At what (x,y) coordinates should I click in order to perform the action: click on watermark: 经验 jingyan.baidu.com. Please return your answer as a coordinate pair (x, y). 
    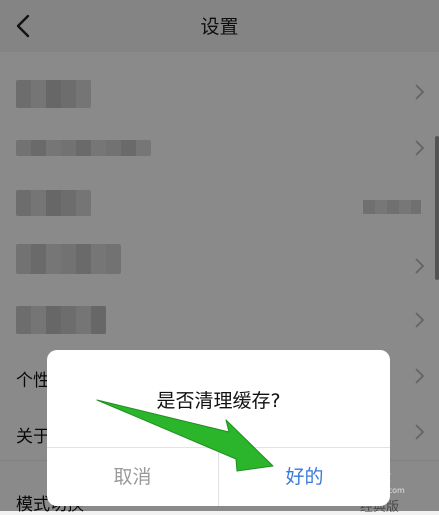
    Looking at the image, I should click on (366, 478).